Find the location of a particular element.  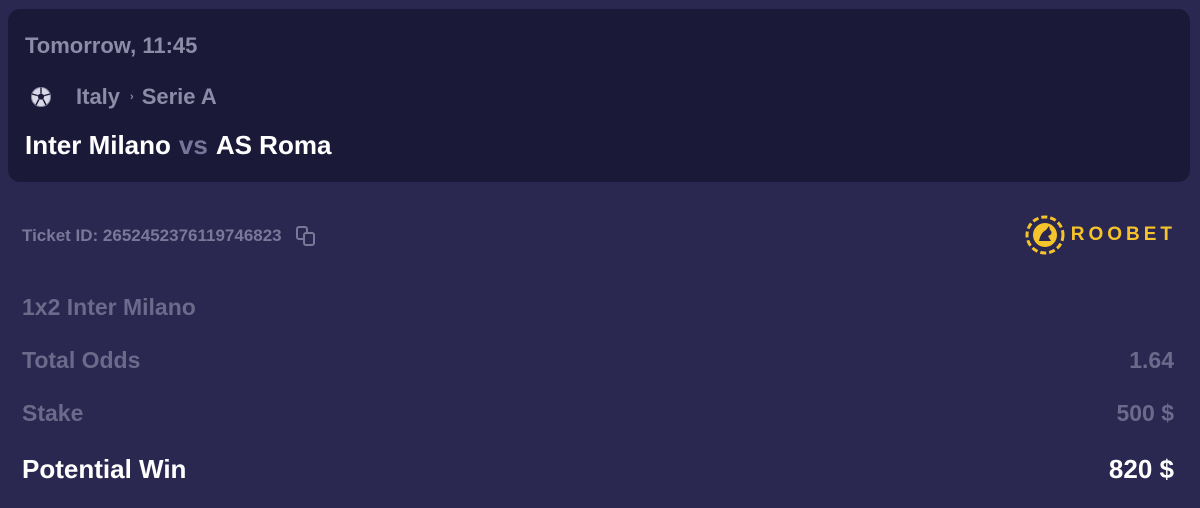

stake-value: 500 $ is located at coordinates (1145, 413).